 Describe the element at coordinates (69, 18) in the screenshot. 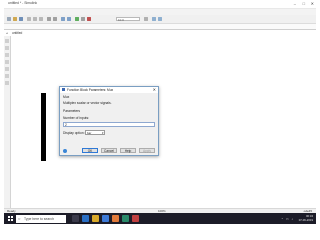

I see `library-browser-icon` at that location.